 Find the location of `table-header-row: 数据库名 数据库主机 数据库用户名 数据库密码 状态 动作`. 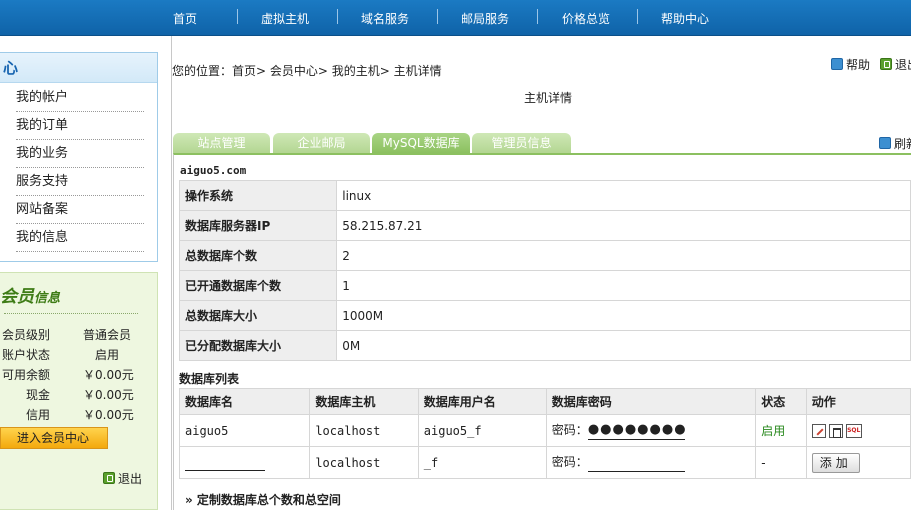

table-header-row: 数据库名 数据库主机 数据库用户名 数据库密码 状态 动作 is located at coordinates (544, 401).